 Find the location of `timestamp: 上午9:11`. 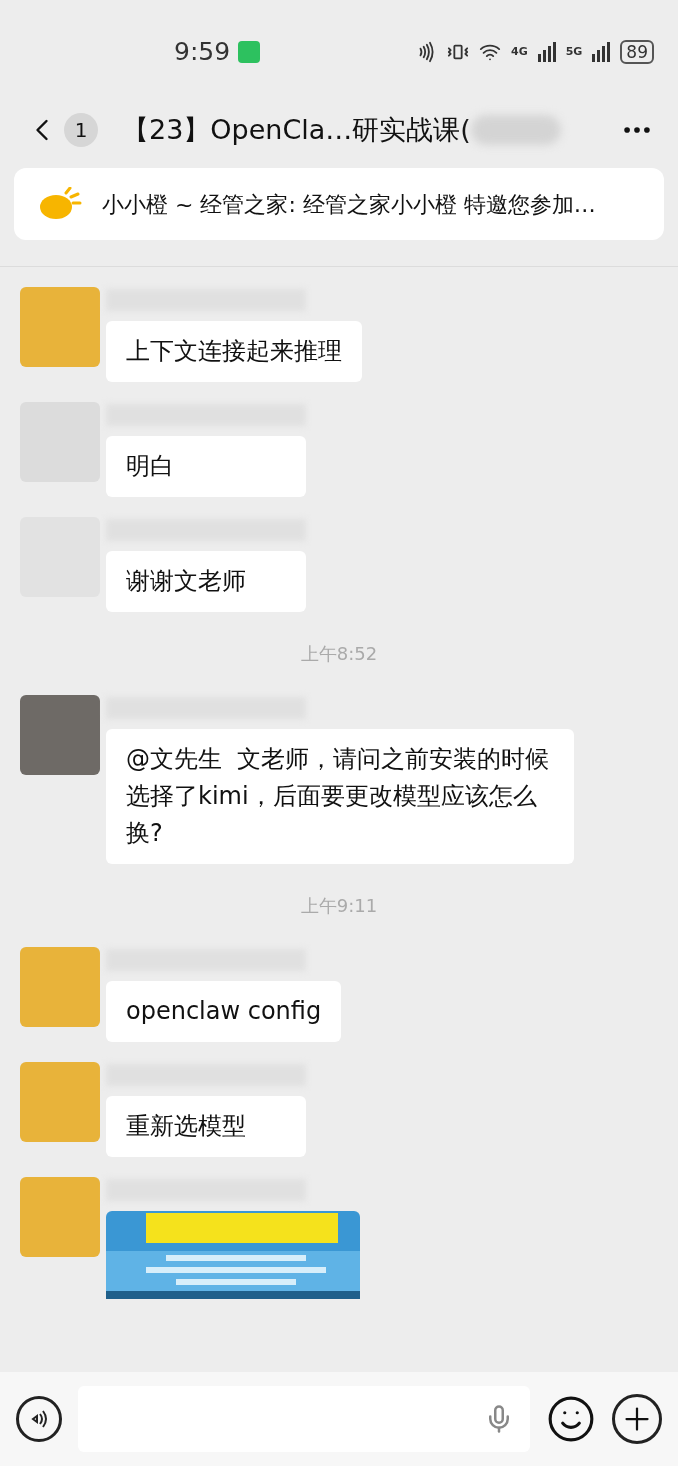

timestamp: 上午9:11 is located at coordinates (339, 906).